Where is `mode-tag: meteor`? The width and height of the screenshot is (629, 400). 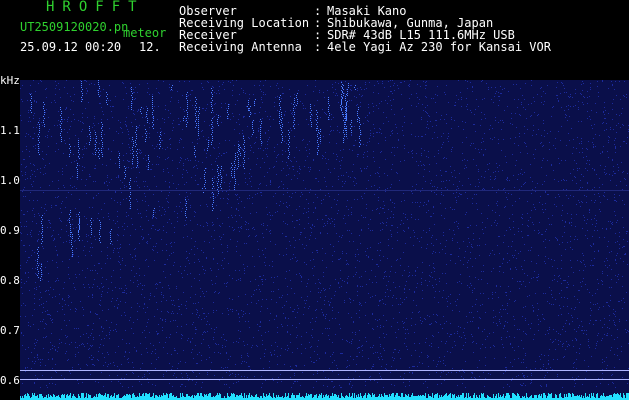 mode-tag: meteor is located at coordinates (145, 33).